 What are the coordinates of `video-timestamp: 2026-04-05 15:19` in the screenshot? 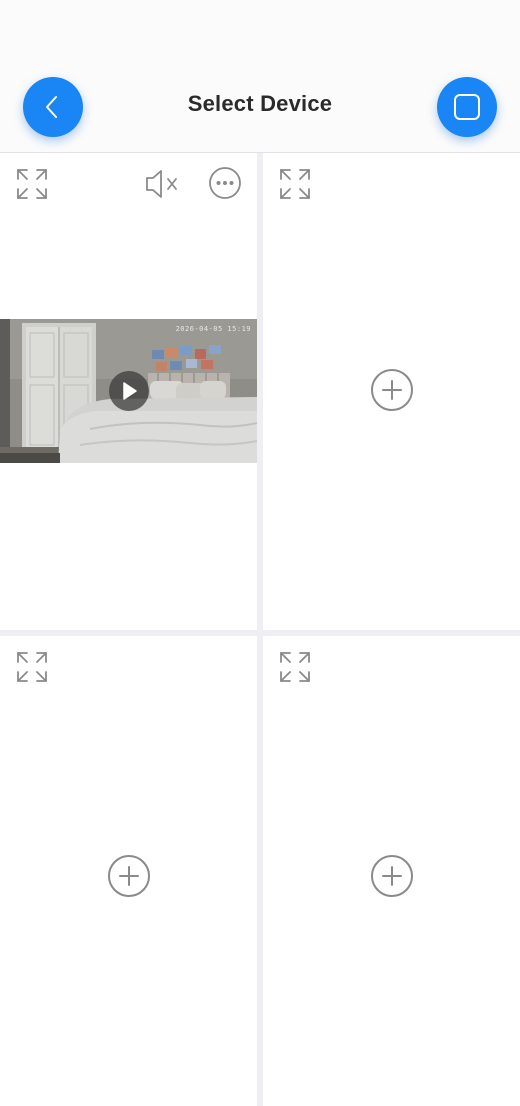 It's located at (213, 329).